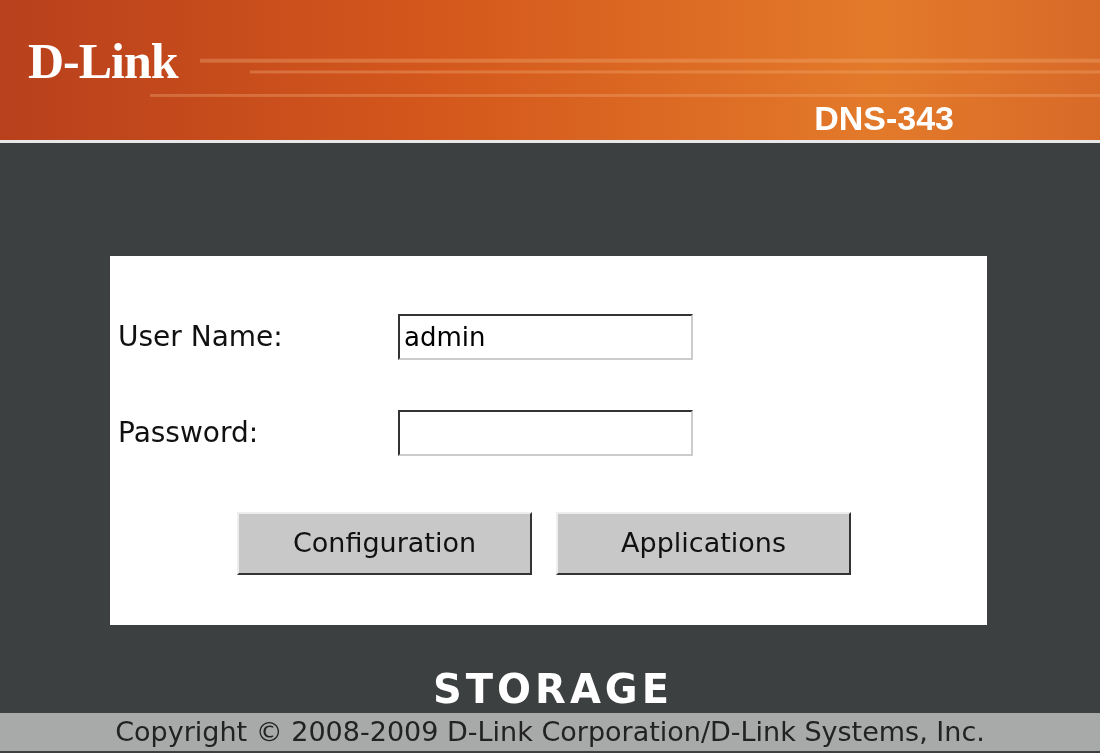 This screenshot has width=1100, height=753. I want to click on copyright-text: Copyright © 2008-2009 D-Link Corporation/D-Link Systems, Inc., so click(550, 731).